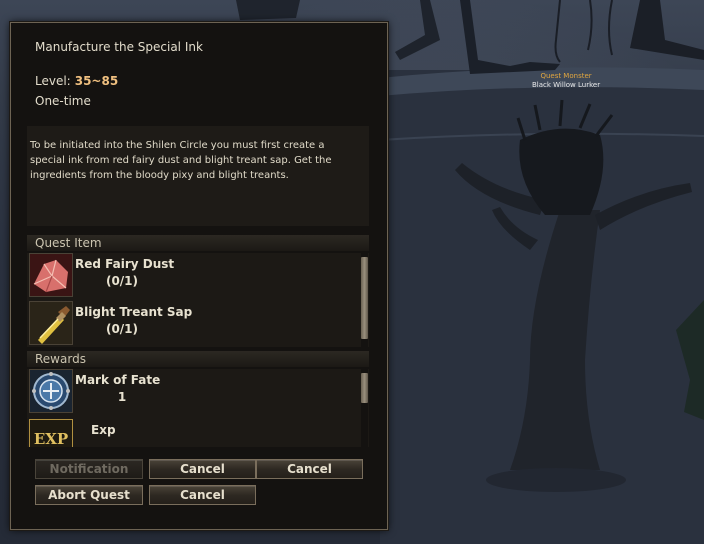 The width and height of the screenshot is (704, 544). I want to click on quest-items-header: Quest Item, so click(198, 243).